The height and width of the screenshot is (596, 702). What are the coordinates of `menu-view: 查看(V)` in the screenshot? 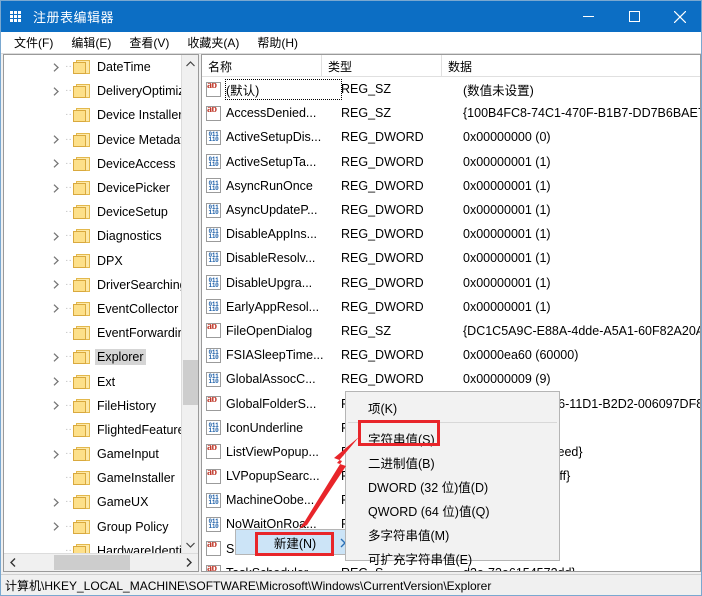 It's located at (149, 42).